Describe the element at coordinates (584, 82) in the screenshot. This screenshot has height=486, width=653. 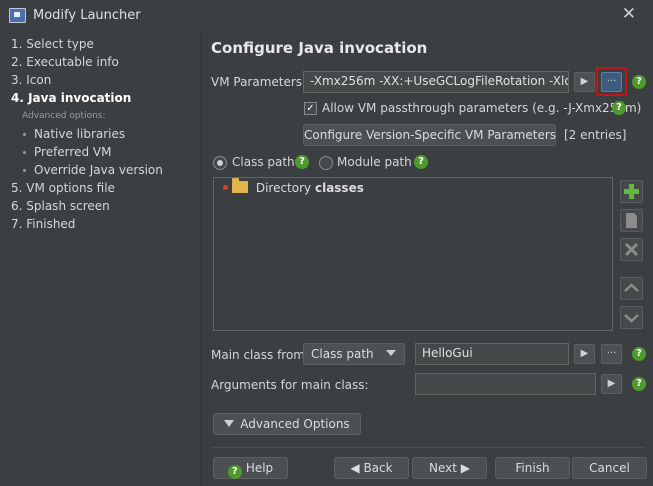
I see `vm-parameters-insert-button: ▶` at that location.